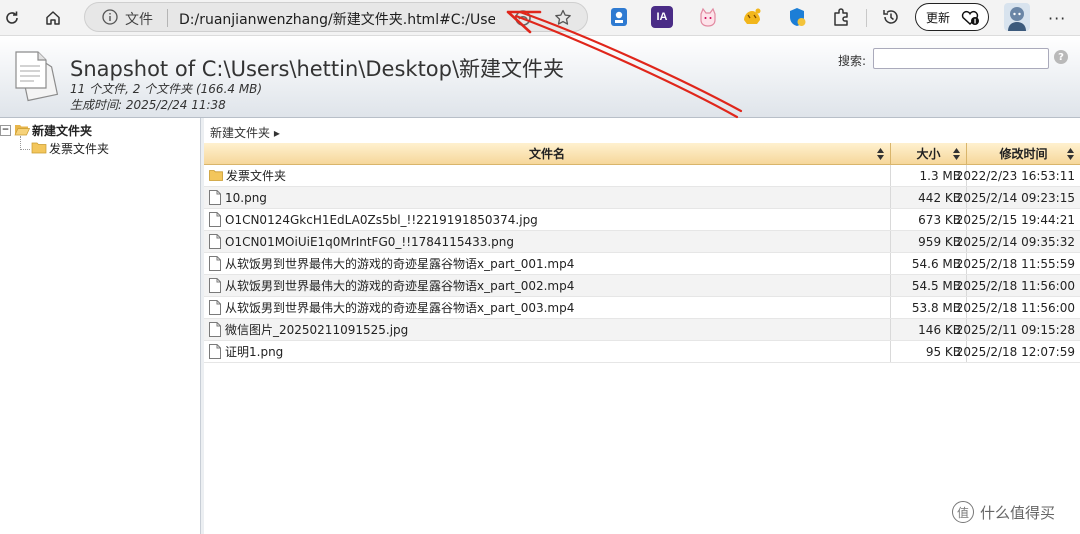 The image size is (1080, 534). I want to click on cell-size: 146 KB, so click(928, 329).